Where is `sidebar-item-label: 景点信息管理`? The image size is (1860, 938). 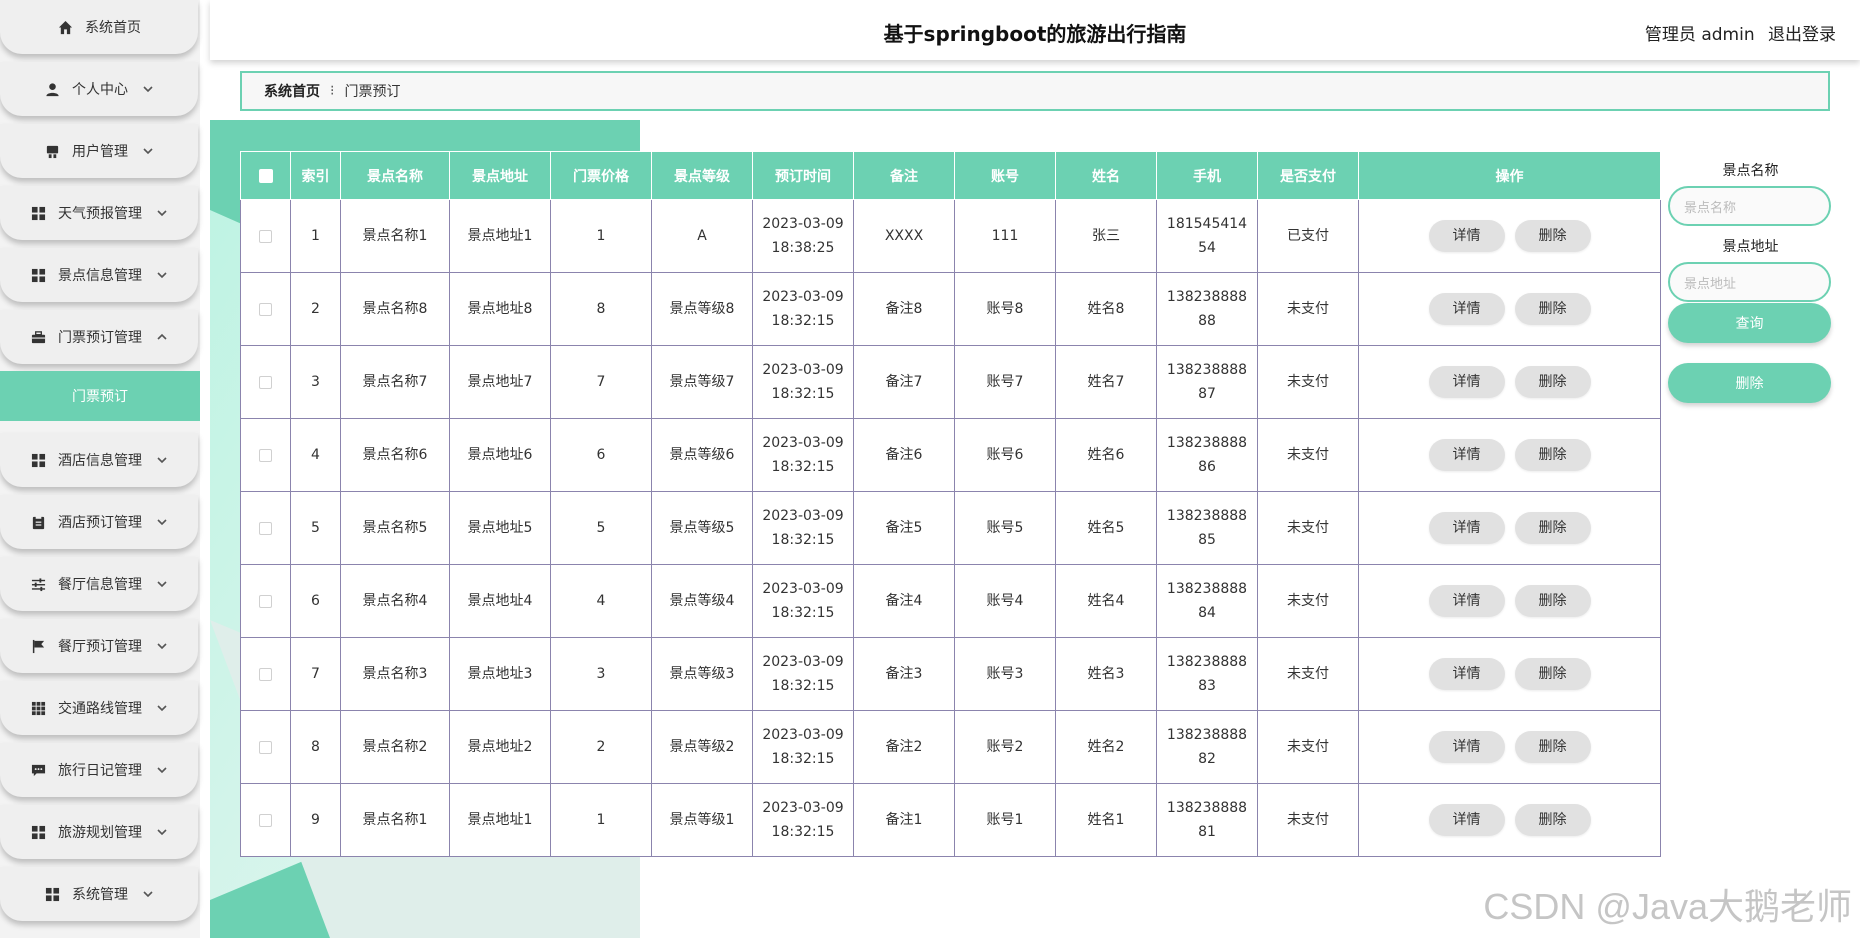 sidebar-item-label: 景点信息管理 is located at coordinates (100, 276).